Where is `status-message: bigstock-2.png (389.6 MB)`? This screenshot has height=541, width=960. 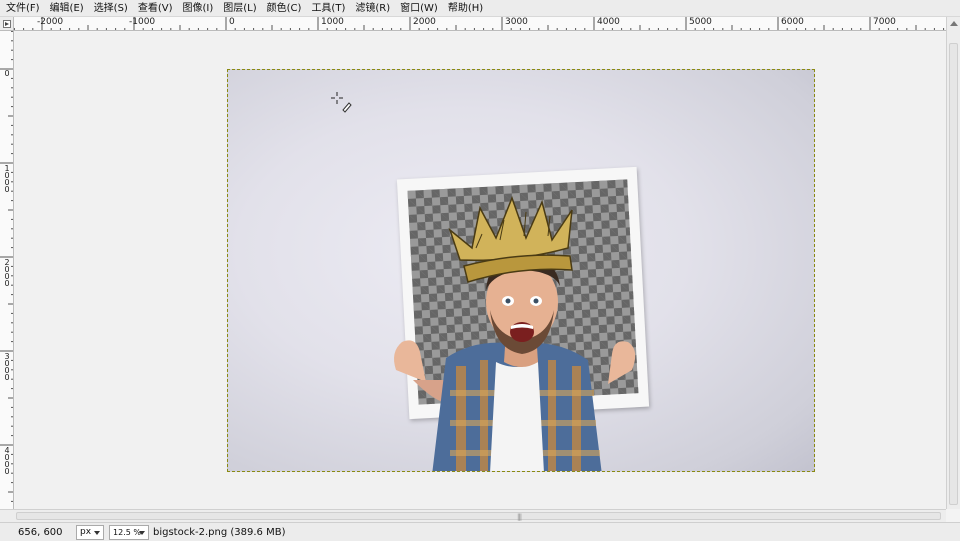 status-message: bigstock-2.png (389.6 MB) is located at coordinates (219, 532).